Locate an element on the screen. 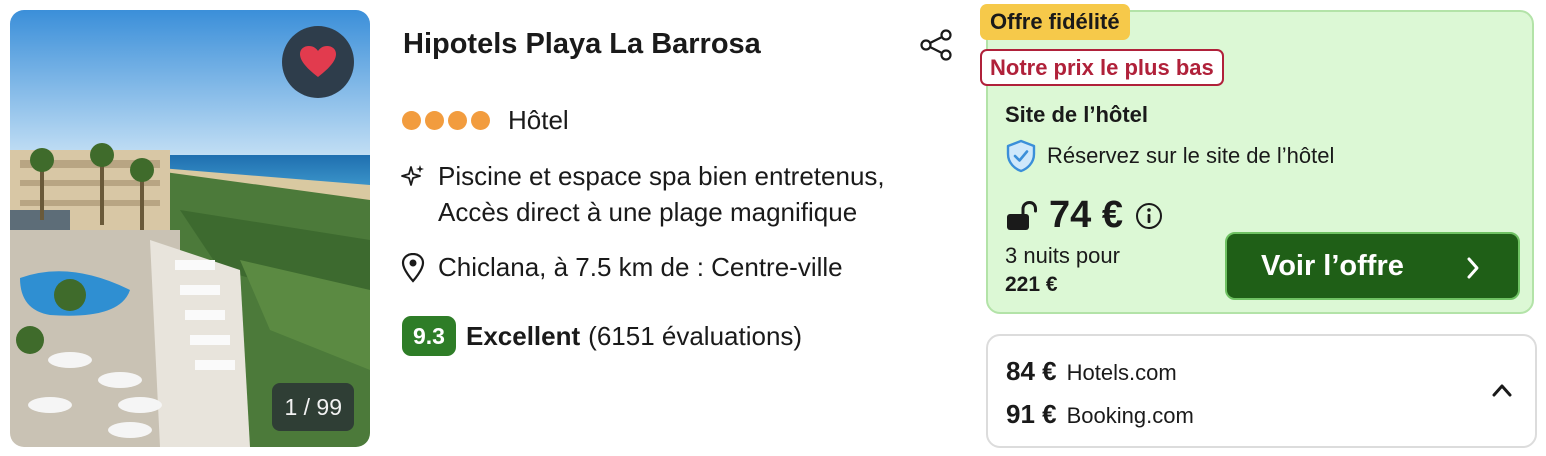 The width and height of the screenshot is (1546, 456). hotel-class: Hôtel is located at coordinates (485, 120).